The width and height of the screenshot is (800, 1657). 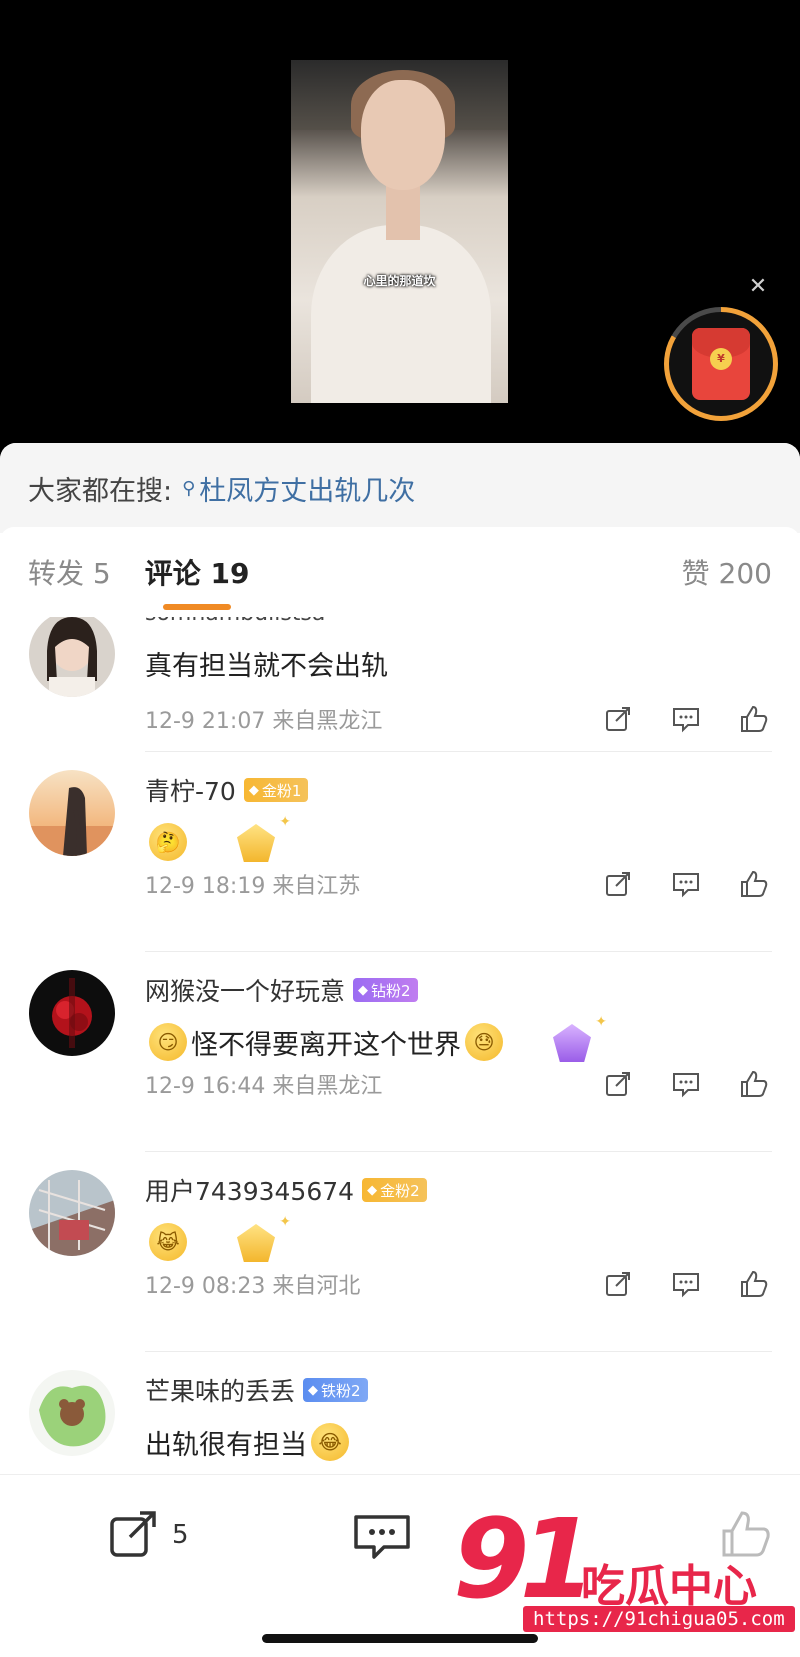 What do you see at coordinates (249, 1190) in the screenshot?
I see `comment-username: 用户7439345674` at bounding box center [249, 1190].